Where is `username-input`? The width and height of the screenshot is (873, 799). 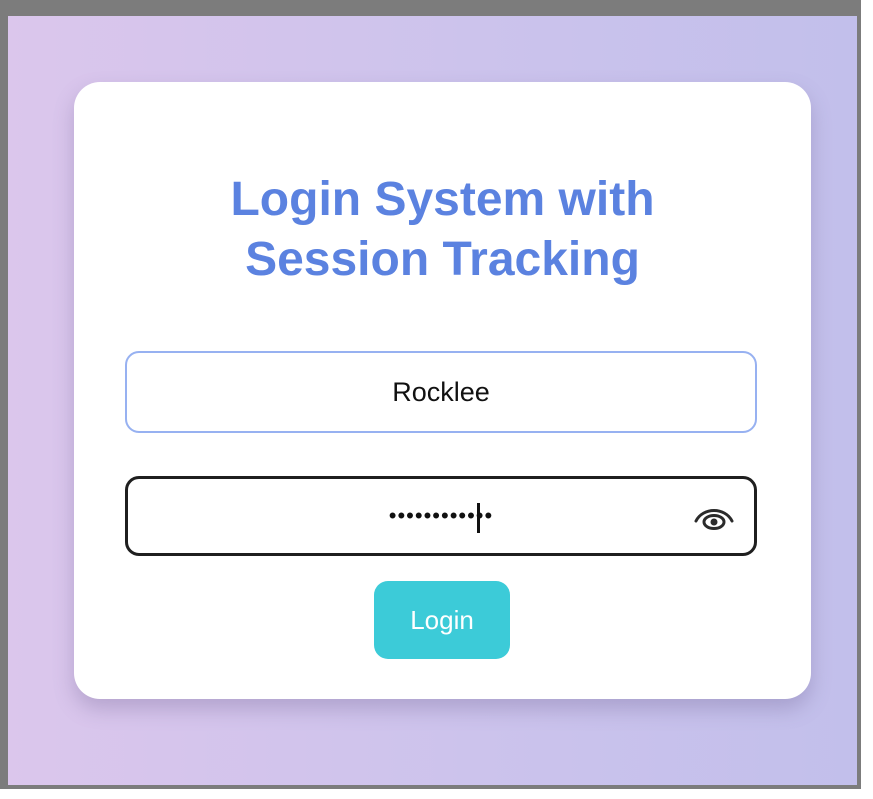 username-input is located at coordinates (441, 392).